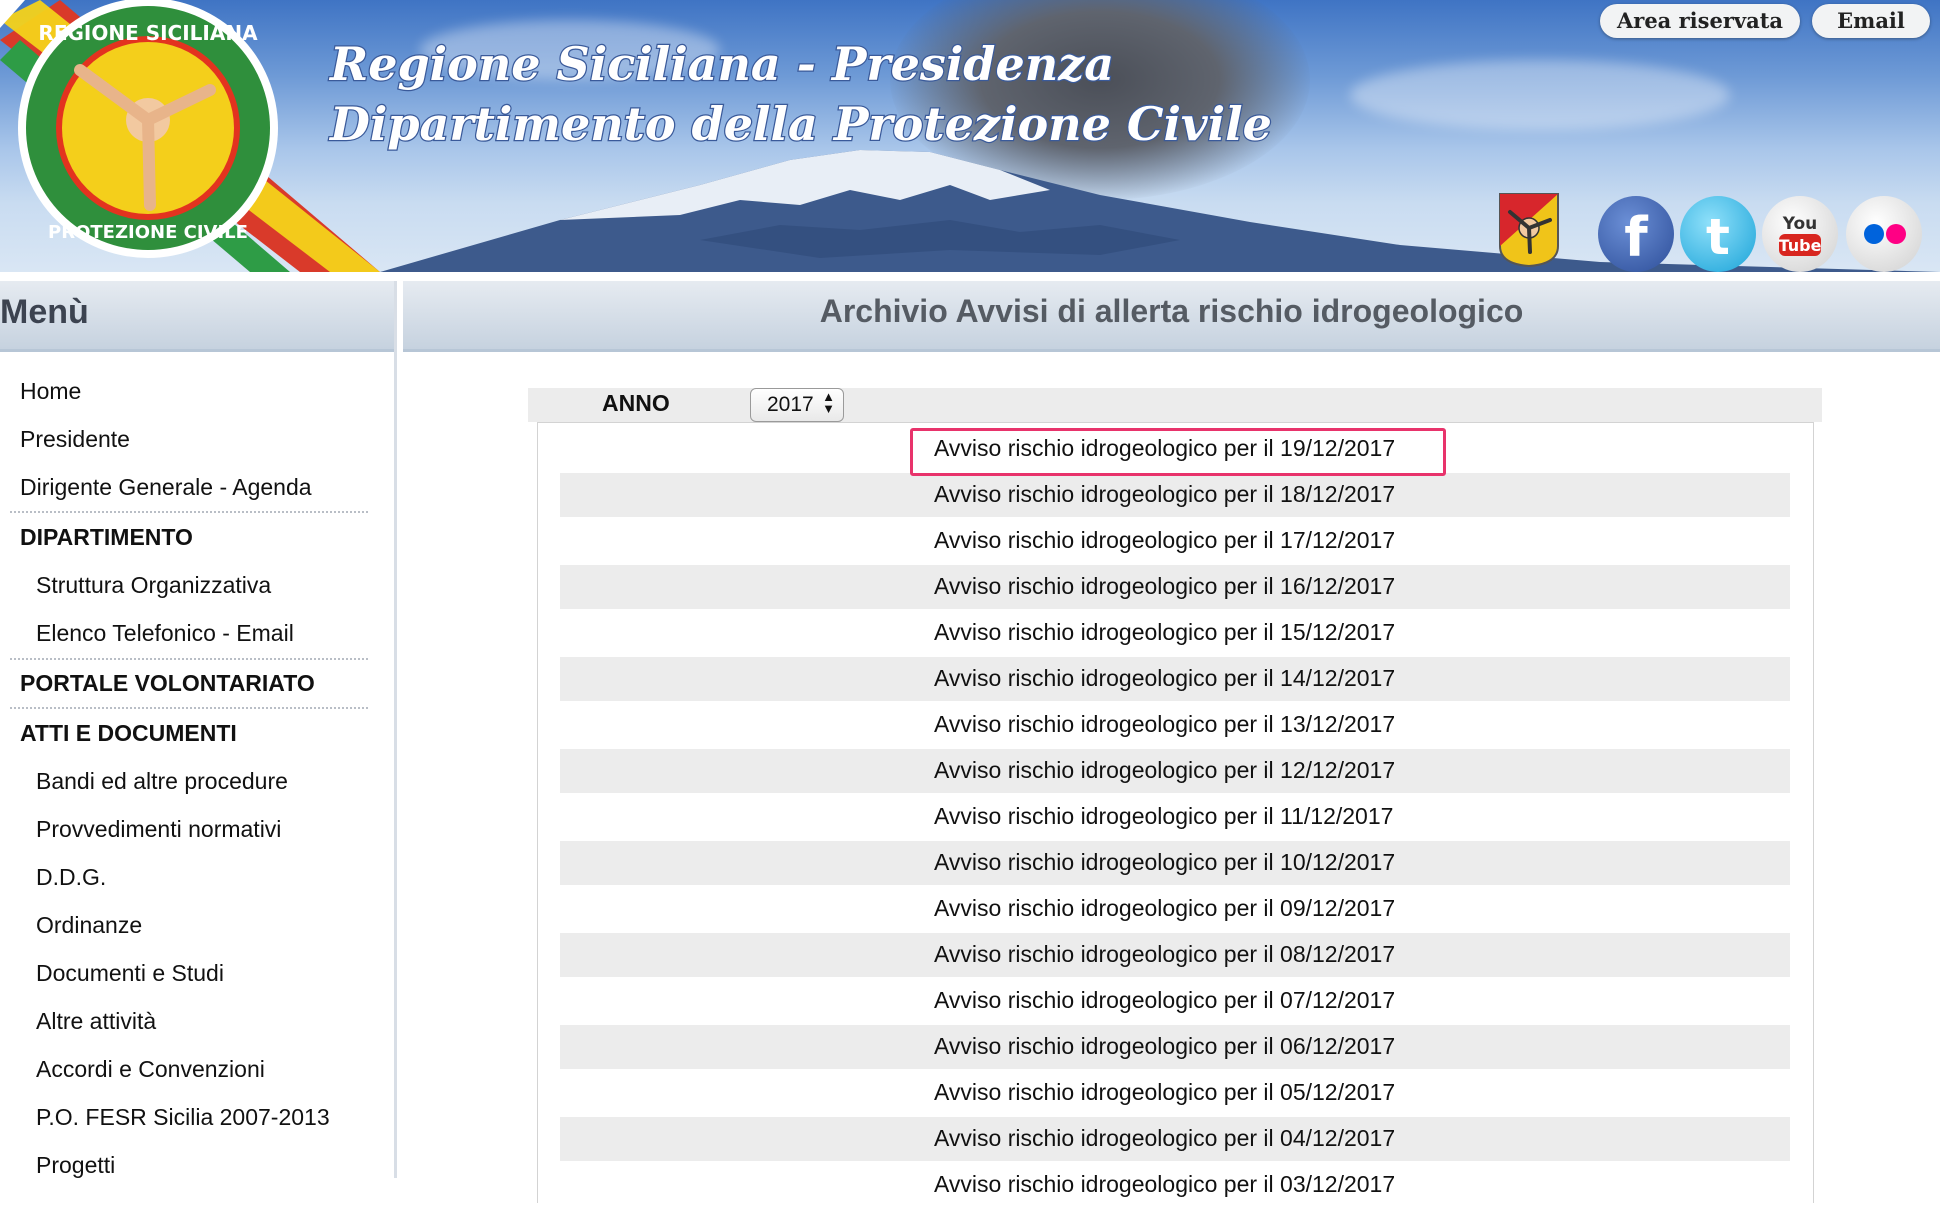 The width and height of the screenshot is (1940, 1207). Describe the element at coordinates (800, 124) in the screenshot. I see `title-line2: Dipartimento della Protezione Civile` at that location.